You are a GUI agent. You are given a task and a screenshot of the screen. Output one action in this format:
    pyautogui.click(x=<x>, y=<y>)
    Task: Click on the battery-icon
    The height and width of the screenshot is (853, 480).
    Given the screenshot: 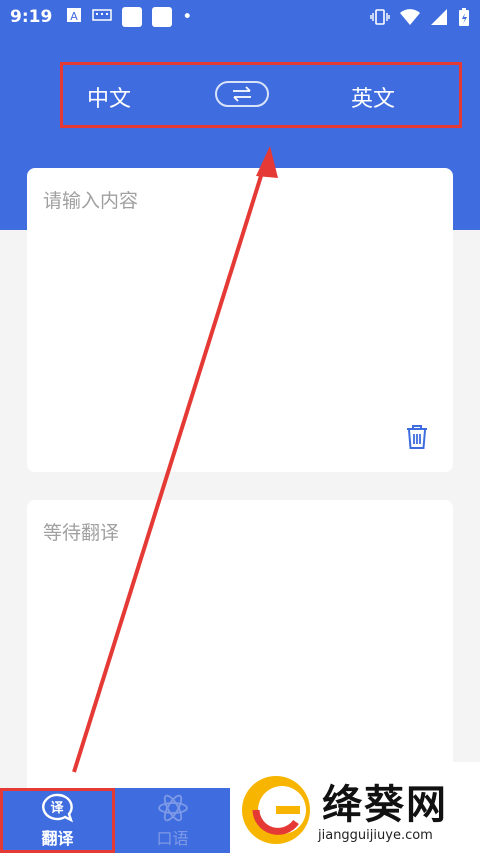 What is the action you would take?
    pyautogui.click(x=464, y=17)
    